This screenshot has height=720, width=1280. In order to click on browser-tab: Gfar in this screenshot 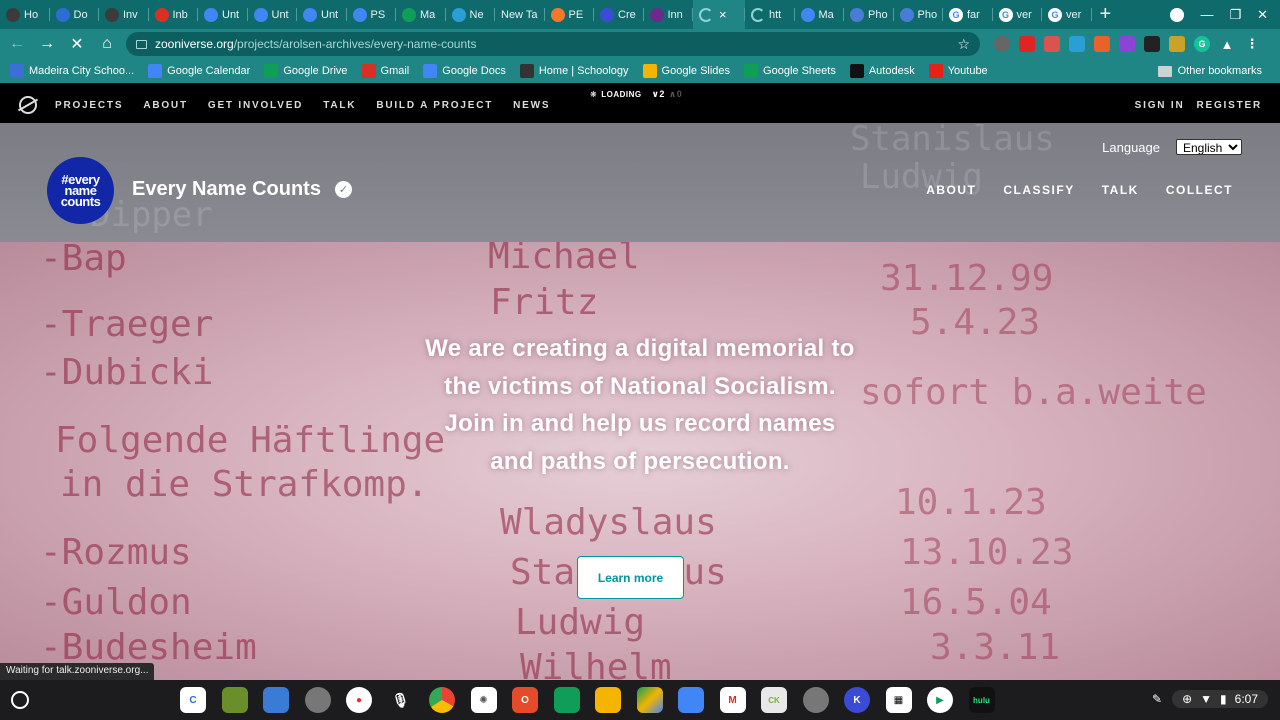, I will do `click(968, 14)`.